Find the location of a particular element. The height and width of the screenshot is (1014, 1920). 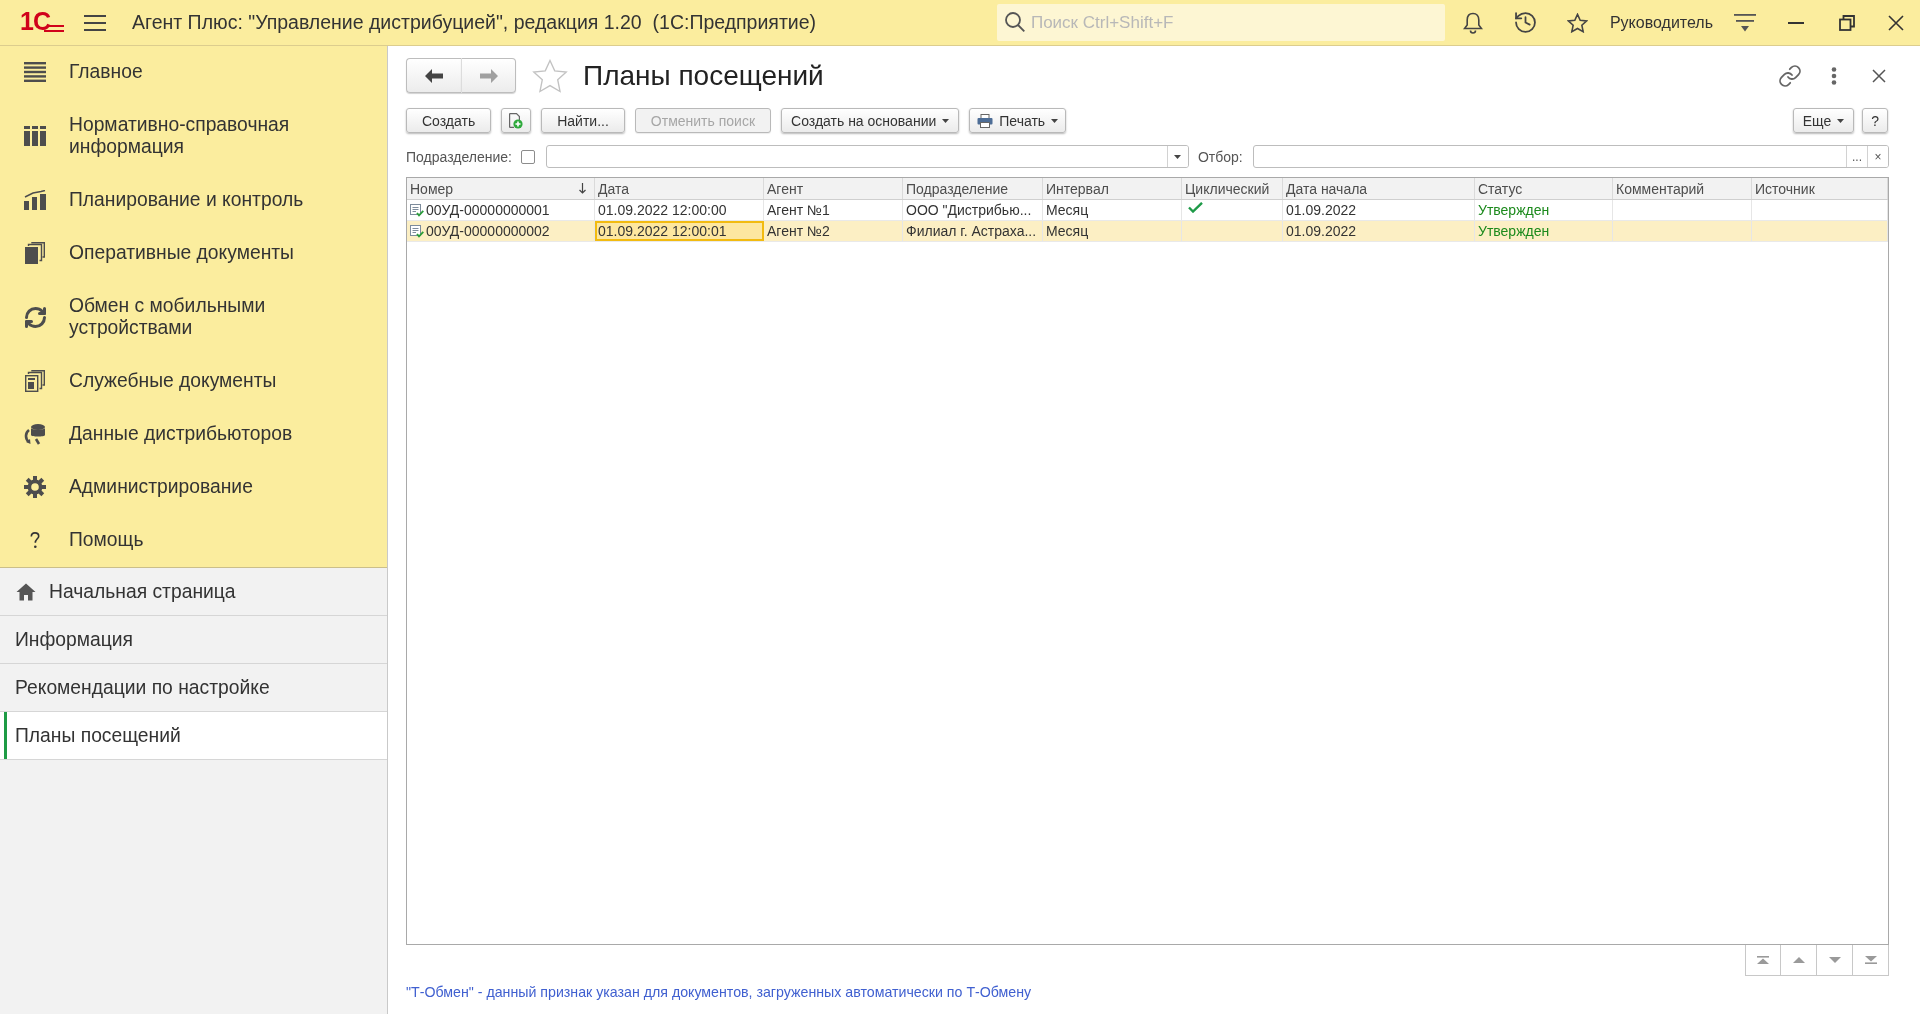

back-button is located at coordinates (433, 75).